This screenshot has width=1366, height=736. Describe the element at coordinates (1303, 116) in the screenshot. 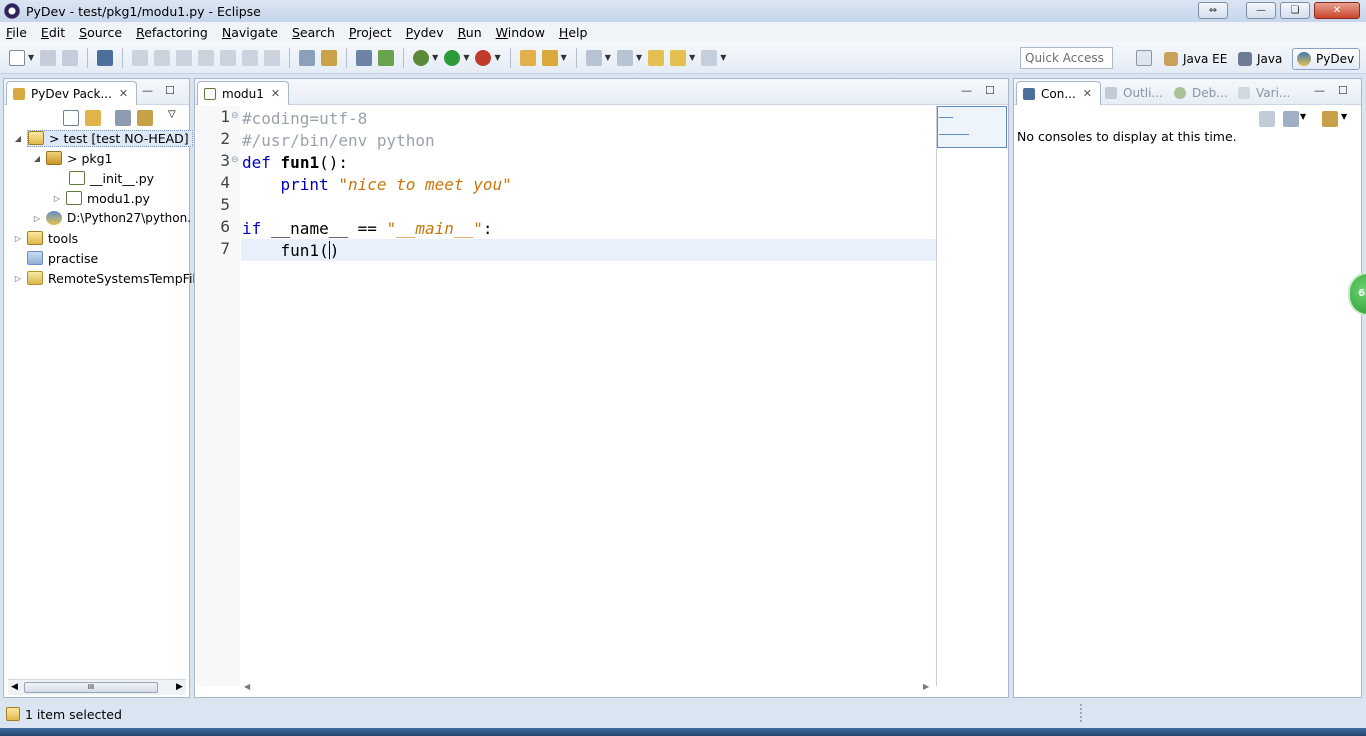

I see `display-console-dropdown-icon: ▼` at that location.